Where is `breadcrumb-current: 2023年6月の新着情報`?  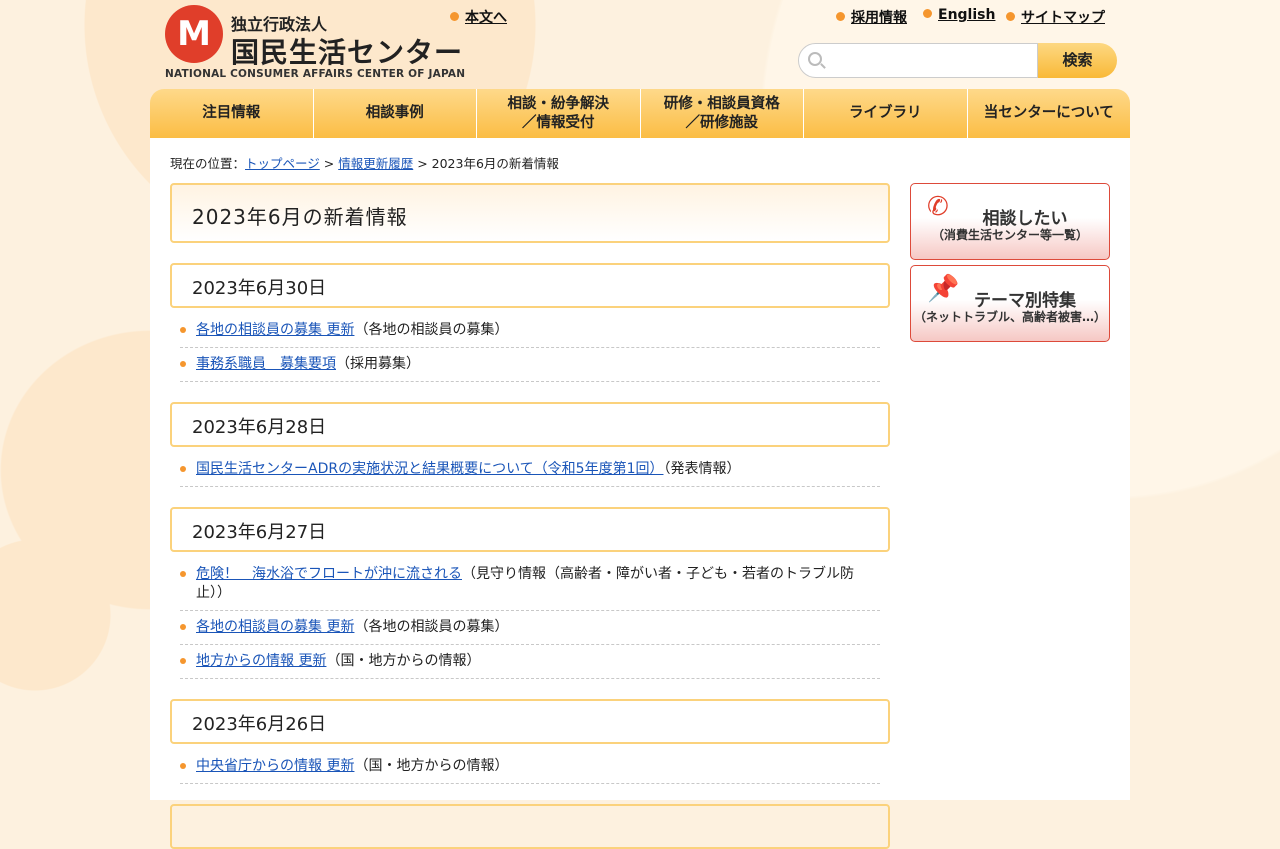 breadcrumb-current: 2023年6月の新着情報 is located at coordinates (495, 163).